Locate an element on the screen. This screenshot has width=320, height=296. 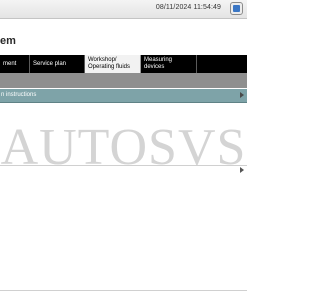
tab-label: Service plan is located at coordinates (50, 63).